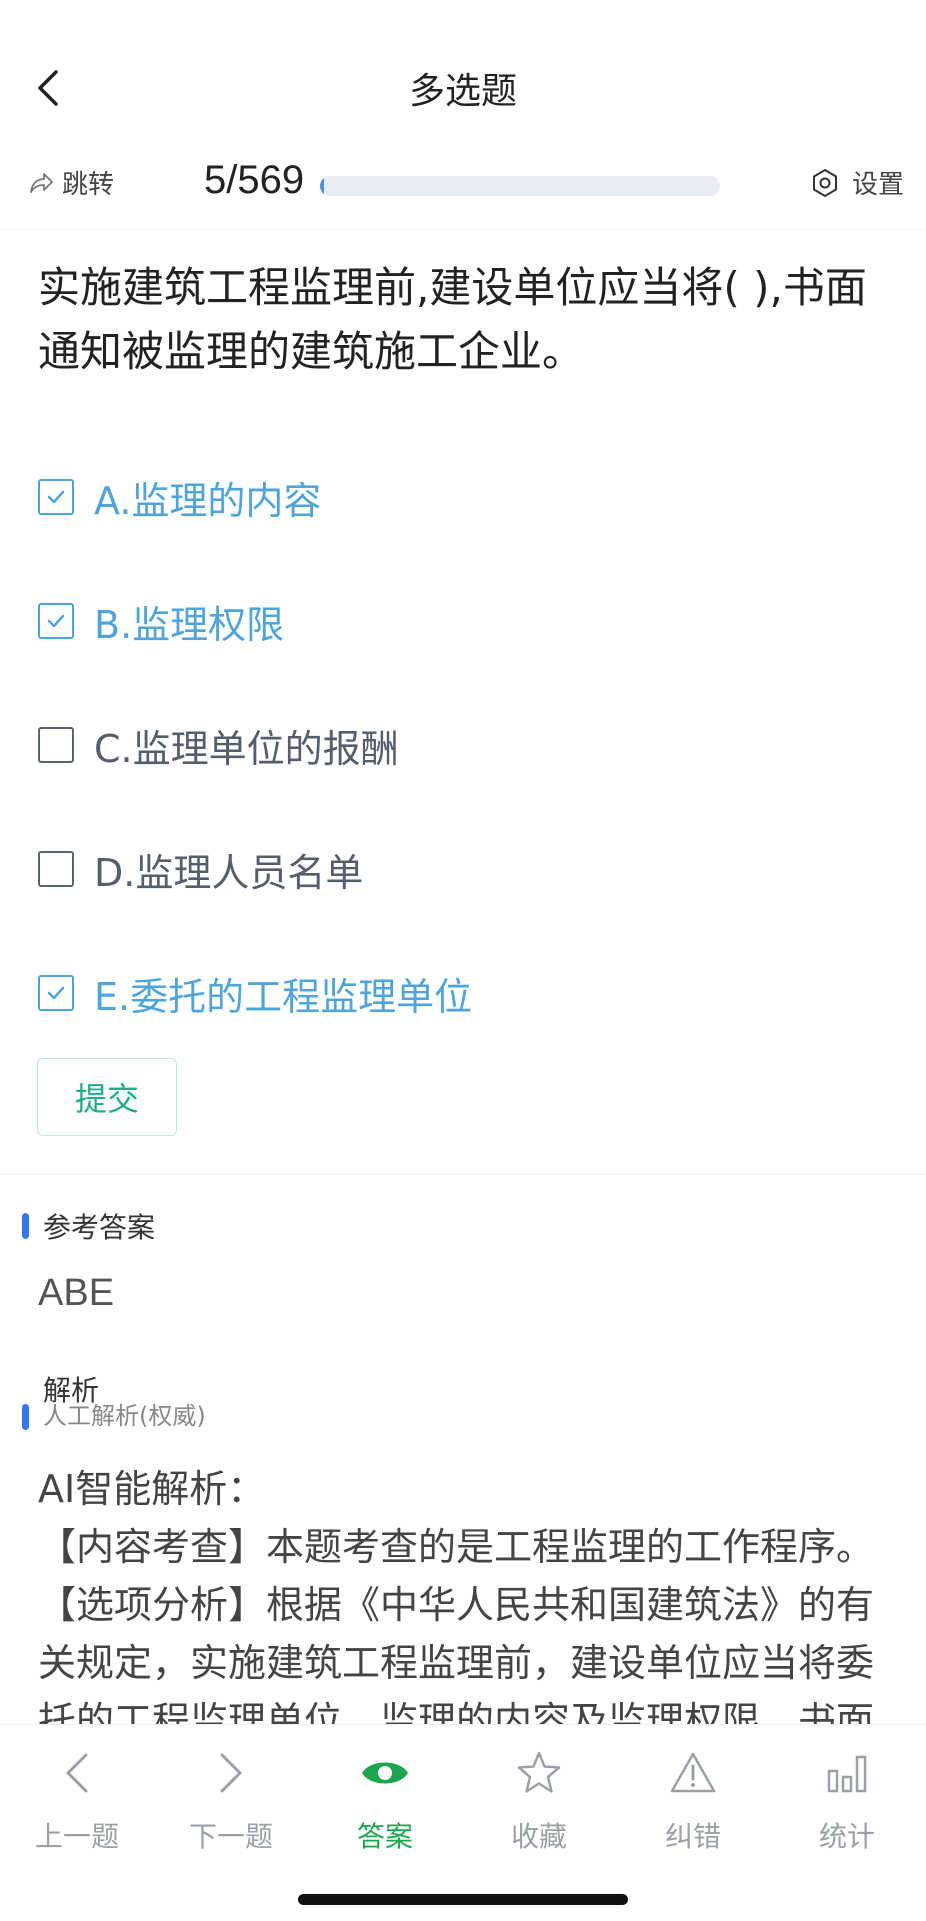  What do you see at coordinates (385, 1773) in the screenshot?
I see `eye-icon` at bounding box center [385, 1773].